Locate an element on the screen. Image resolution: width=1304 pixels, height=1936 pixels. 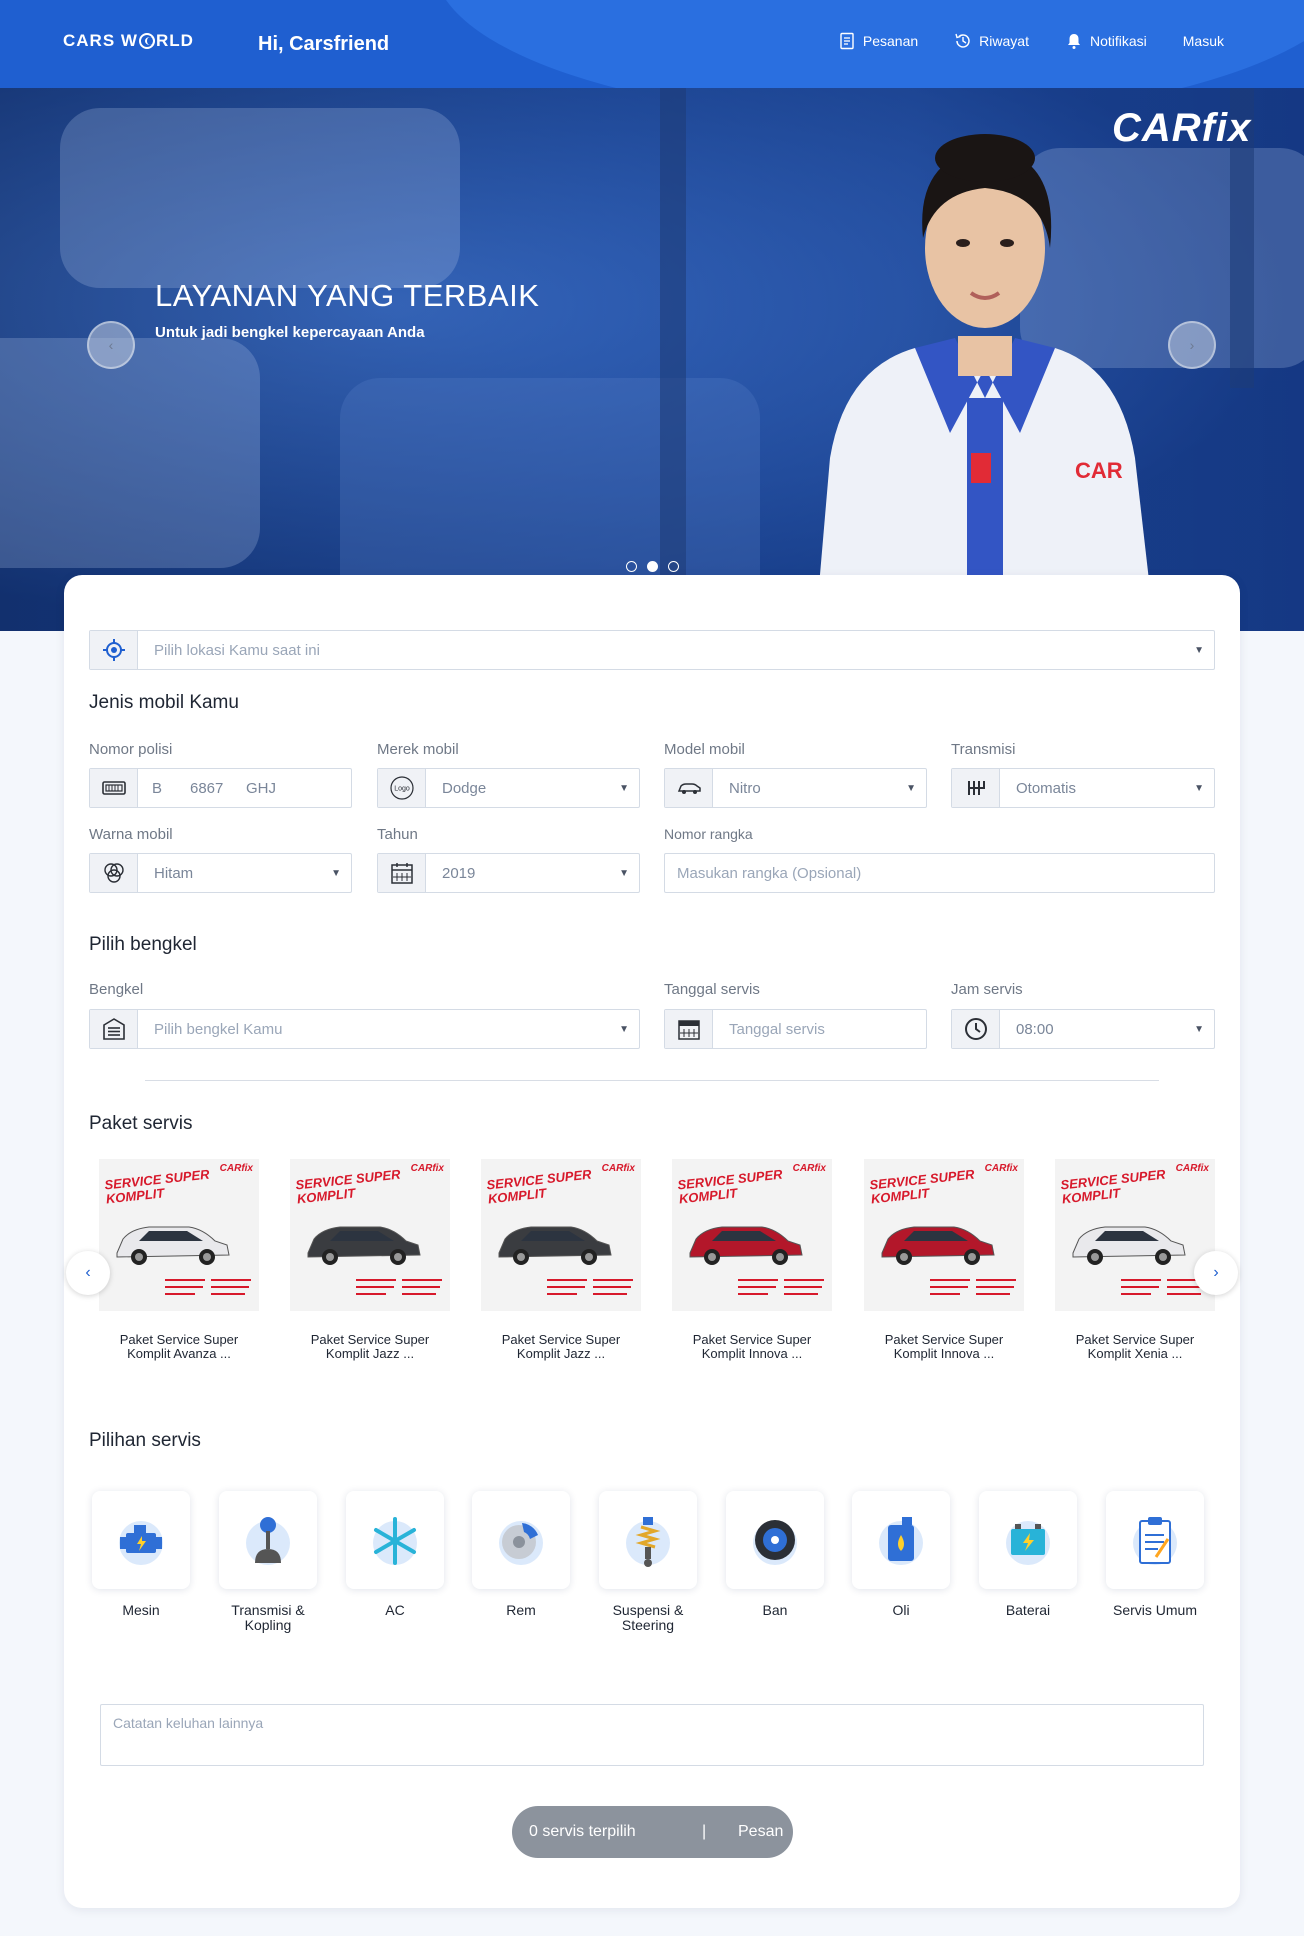
chassis-input: Masukan rangka (Opsional) is located at coordinates (939, 873).